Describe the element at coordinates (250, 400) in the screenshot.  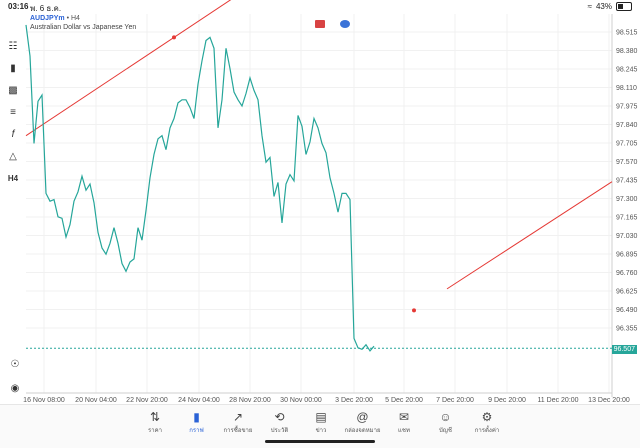
I see `x-tick-label: 28 Nov 20:00` at that location.